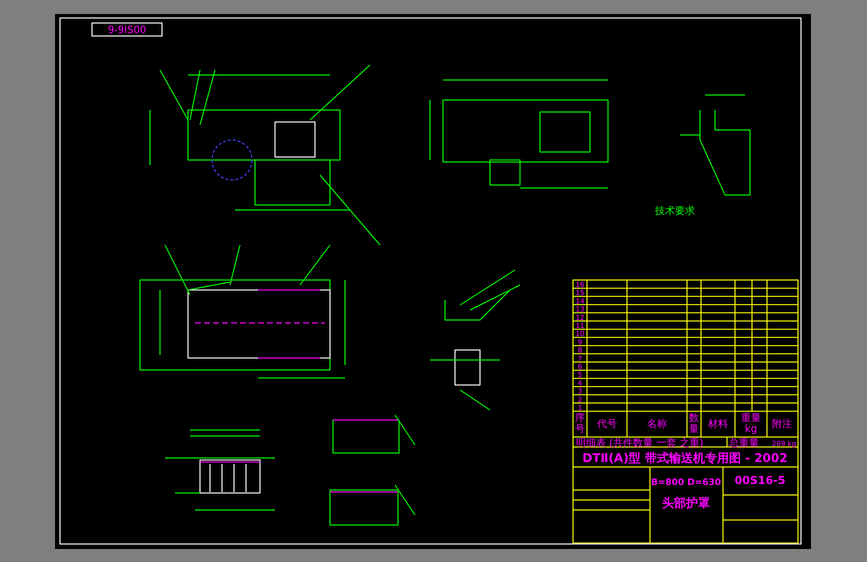  Describe the element at coordinates (686, 503) in the screenshot. I see `part-name: 头部护罩` at that location.